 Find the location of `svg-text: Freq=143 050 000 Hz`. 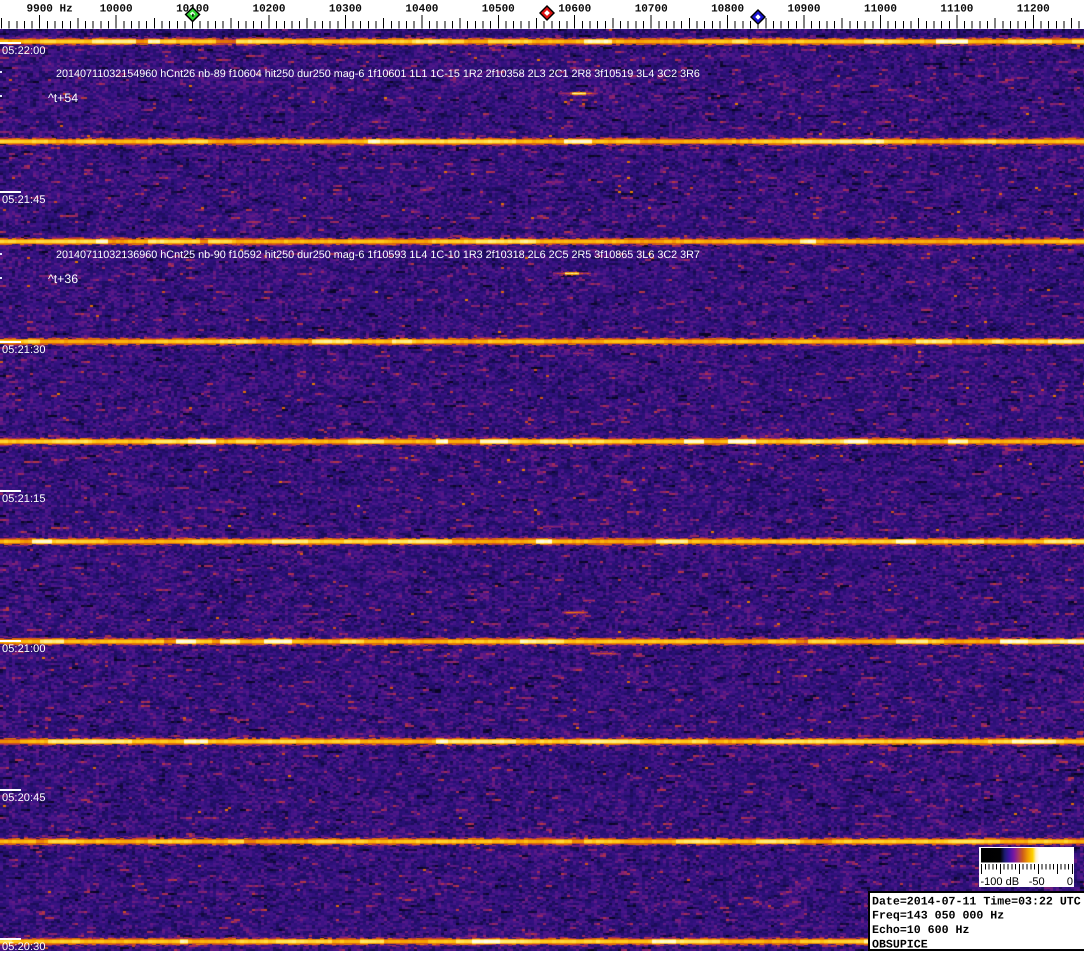

svg-text: Freq=143 050 000 Hz is located at coordinates (938, 916).